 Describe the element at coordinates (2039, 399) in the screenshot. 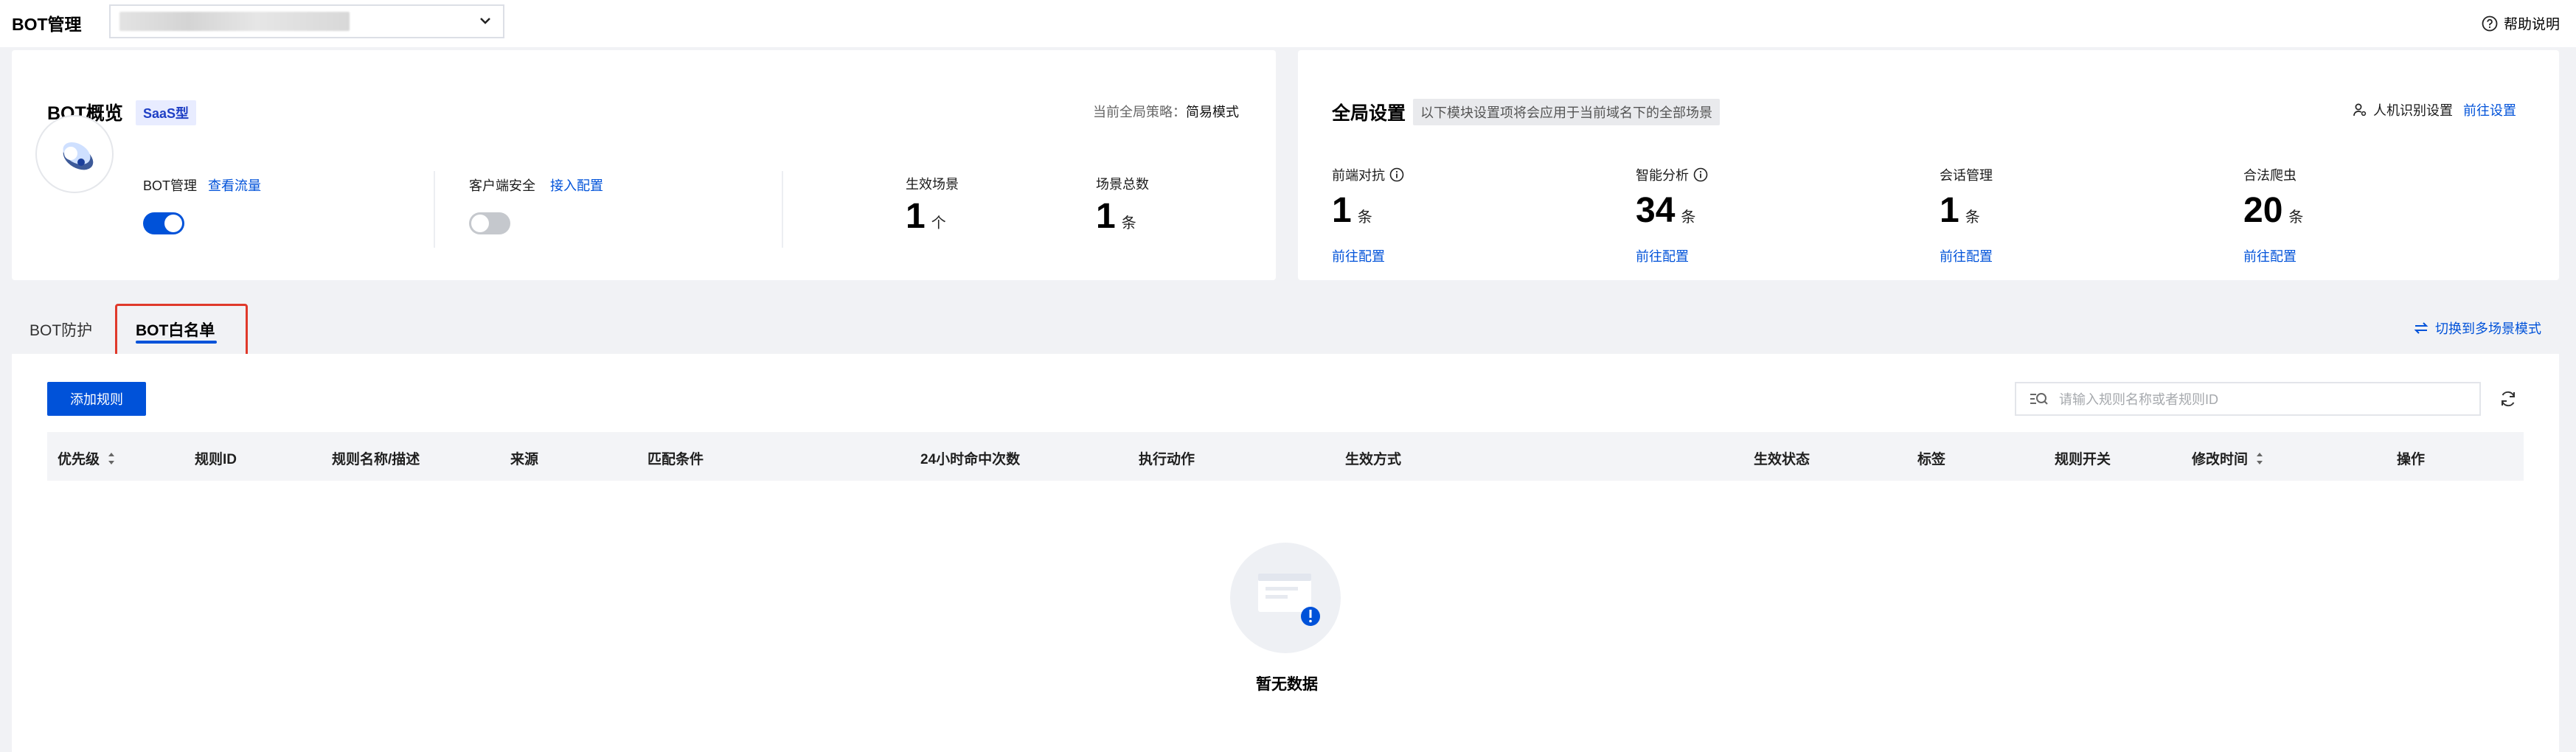

I see `search-icon` at that location.